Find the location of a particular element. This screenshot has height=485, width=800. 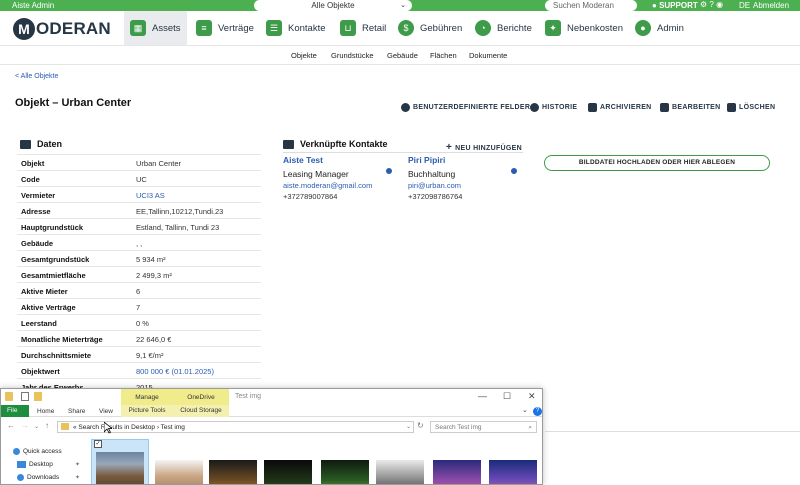

contact-name: Aiste Test is located at coordinates (327, 160).